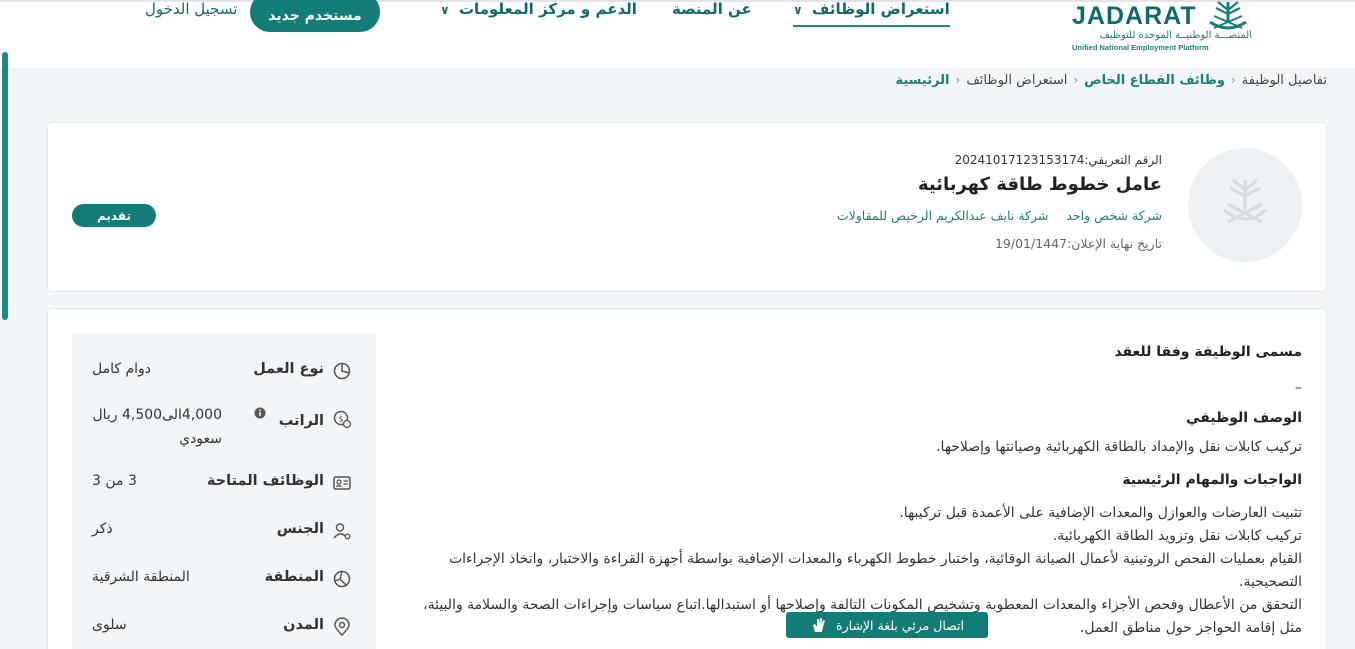  Describe the element at coordinates (1114, 215) in the screenshot. I see `company-type: شركة شخص واحد` at that location.